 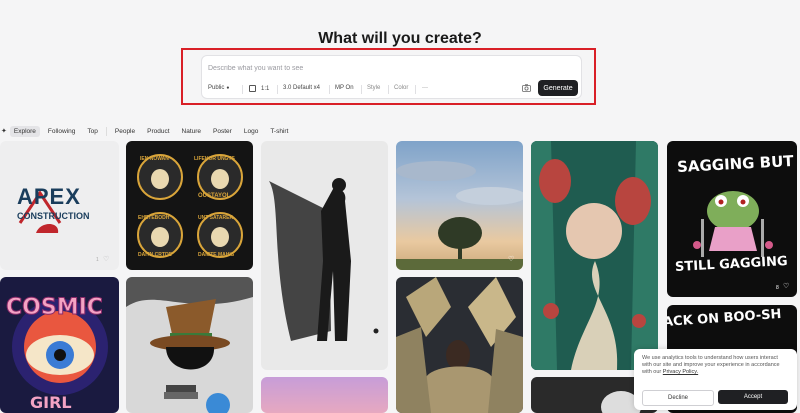 I want to click on patch-text: OUSTAYOL, so click(x=214, y=196).